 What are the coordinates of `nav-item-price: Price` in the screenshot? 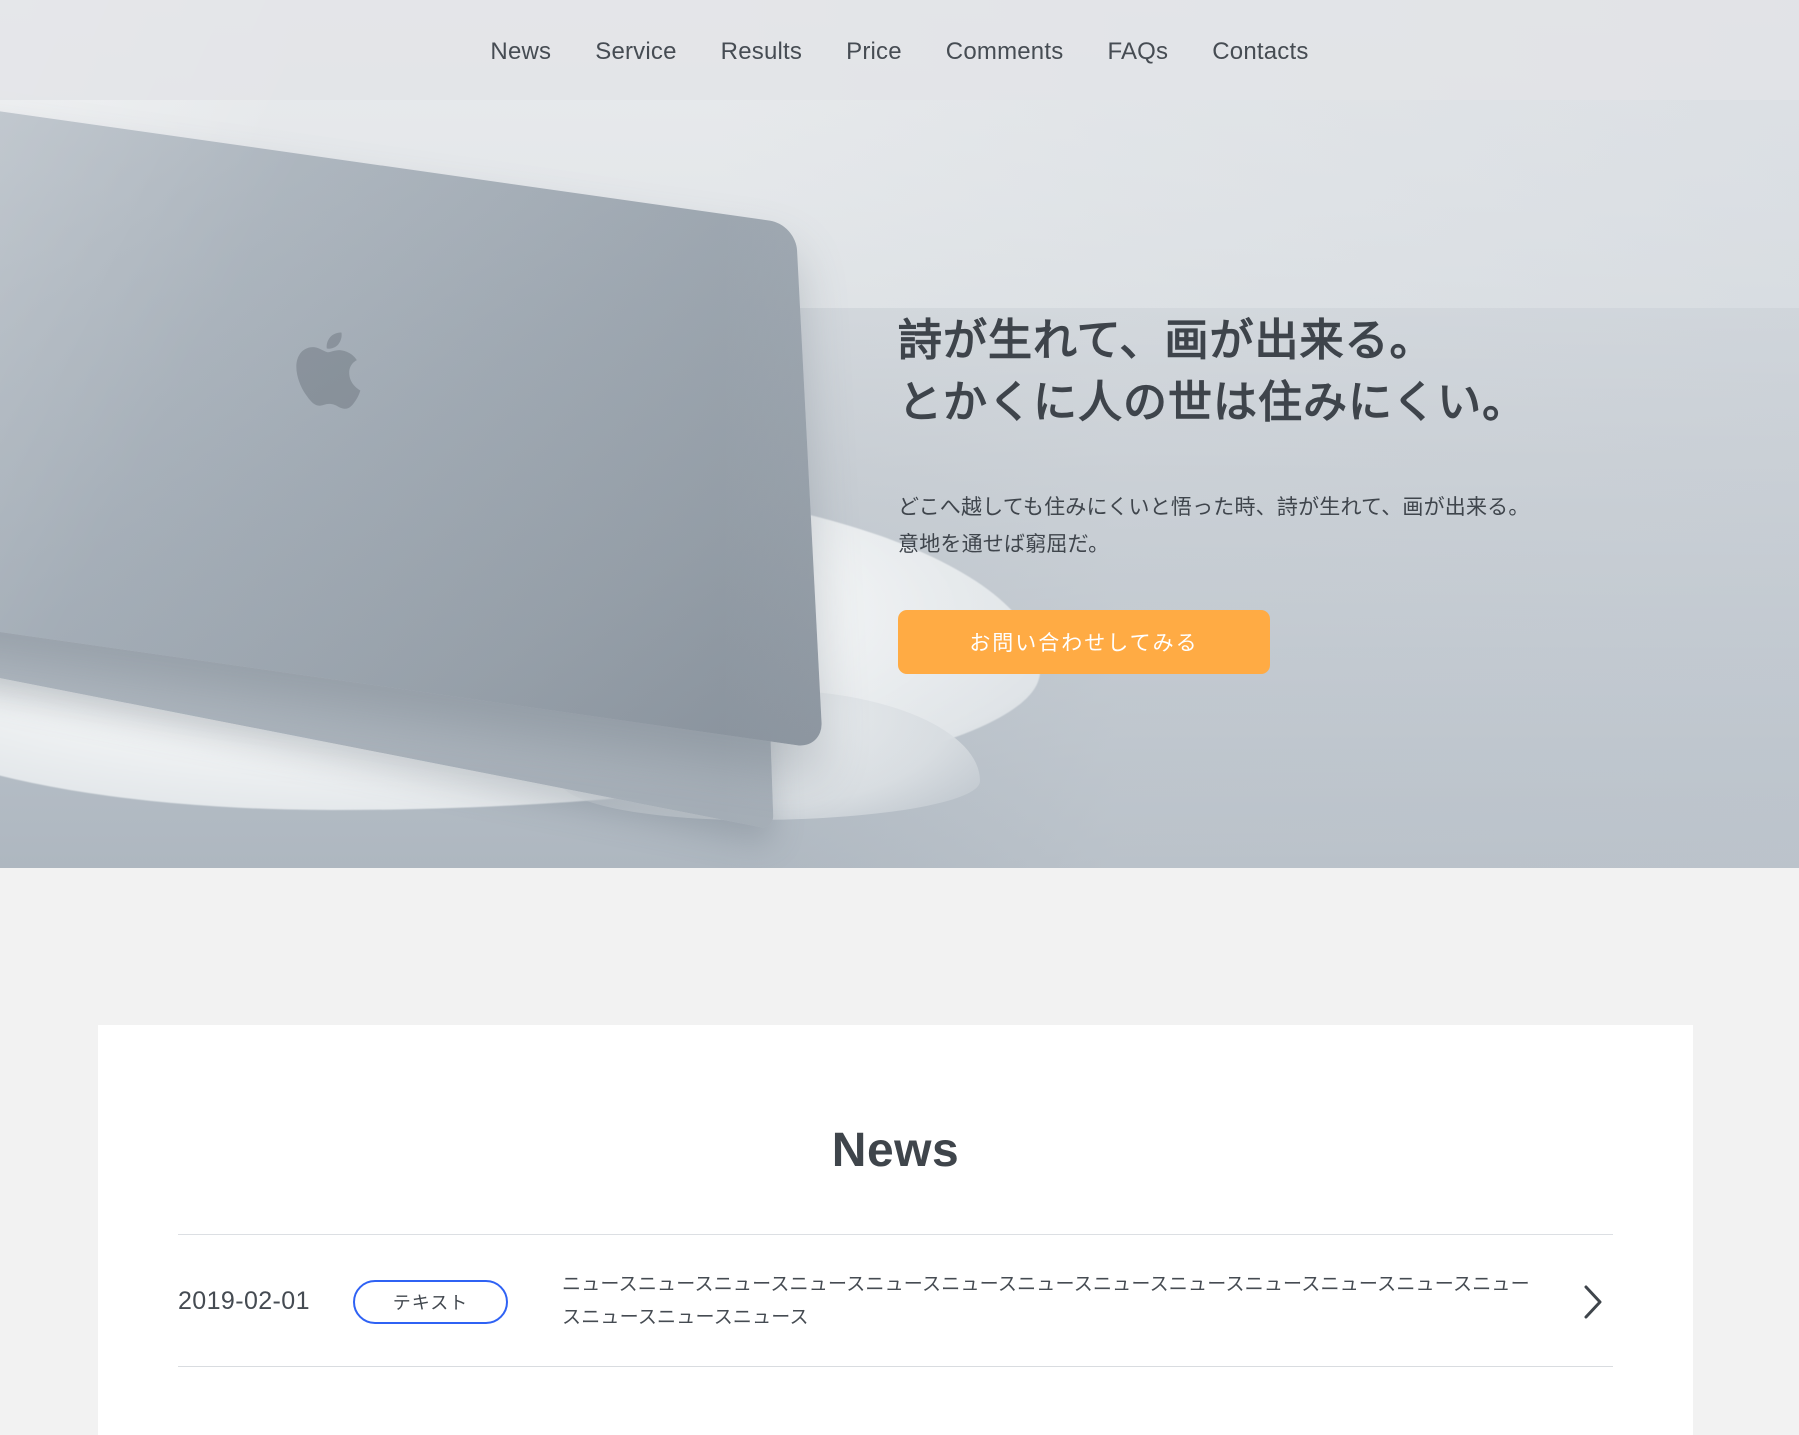 It's located at (874, 52).